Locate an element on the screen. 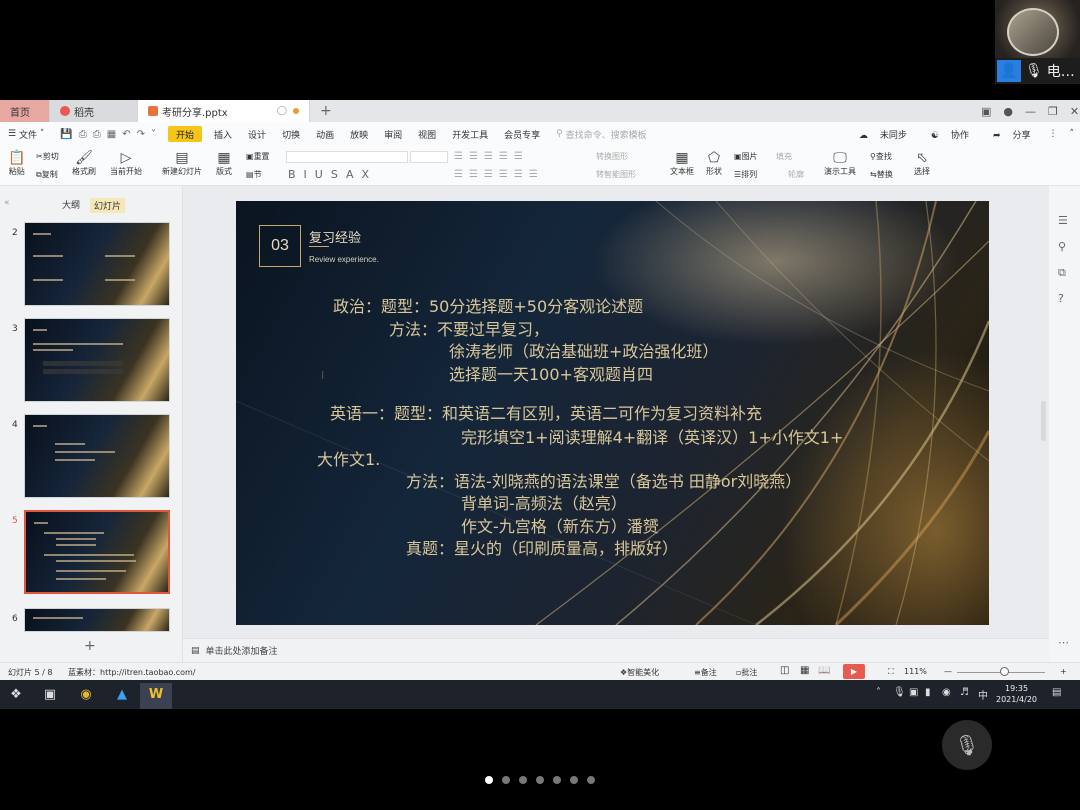  tab-list-icon: ▣ is located at coordinates (986, 111).